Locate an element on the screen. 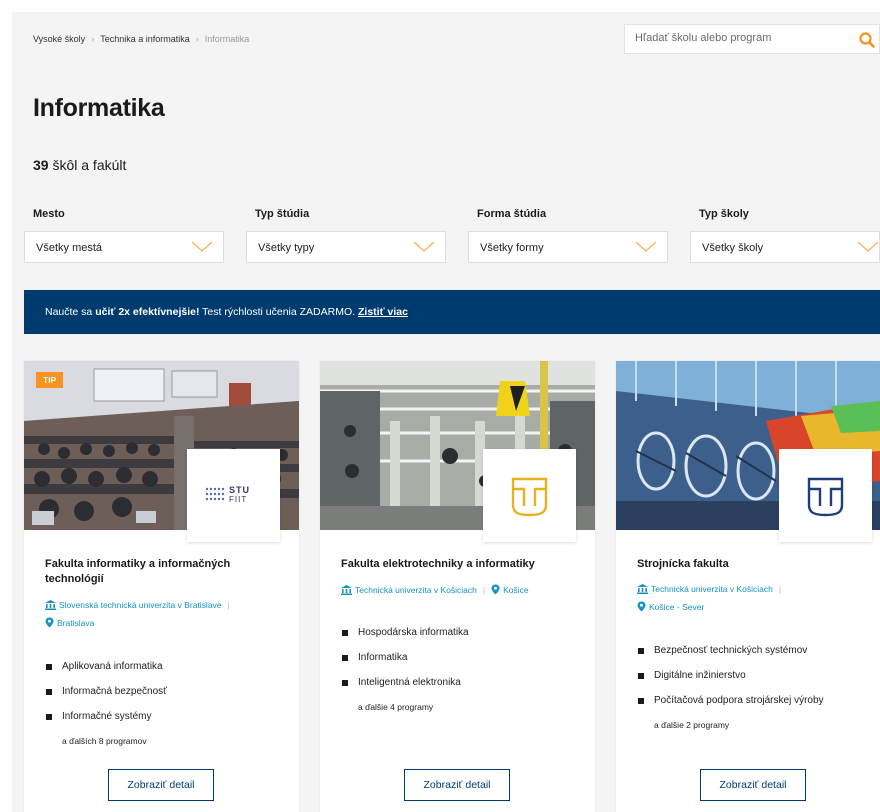 This screenshot has height=812, width=880. breadcrumb-link-technika: Technika a informatika is located at coordinates (145, 39).